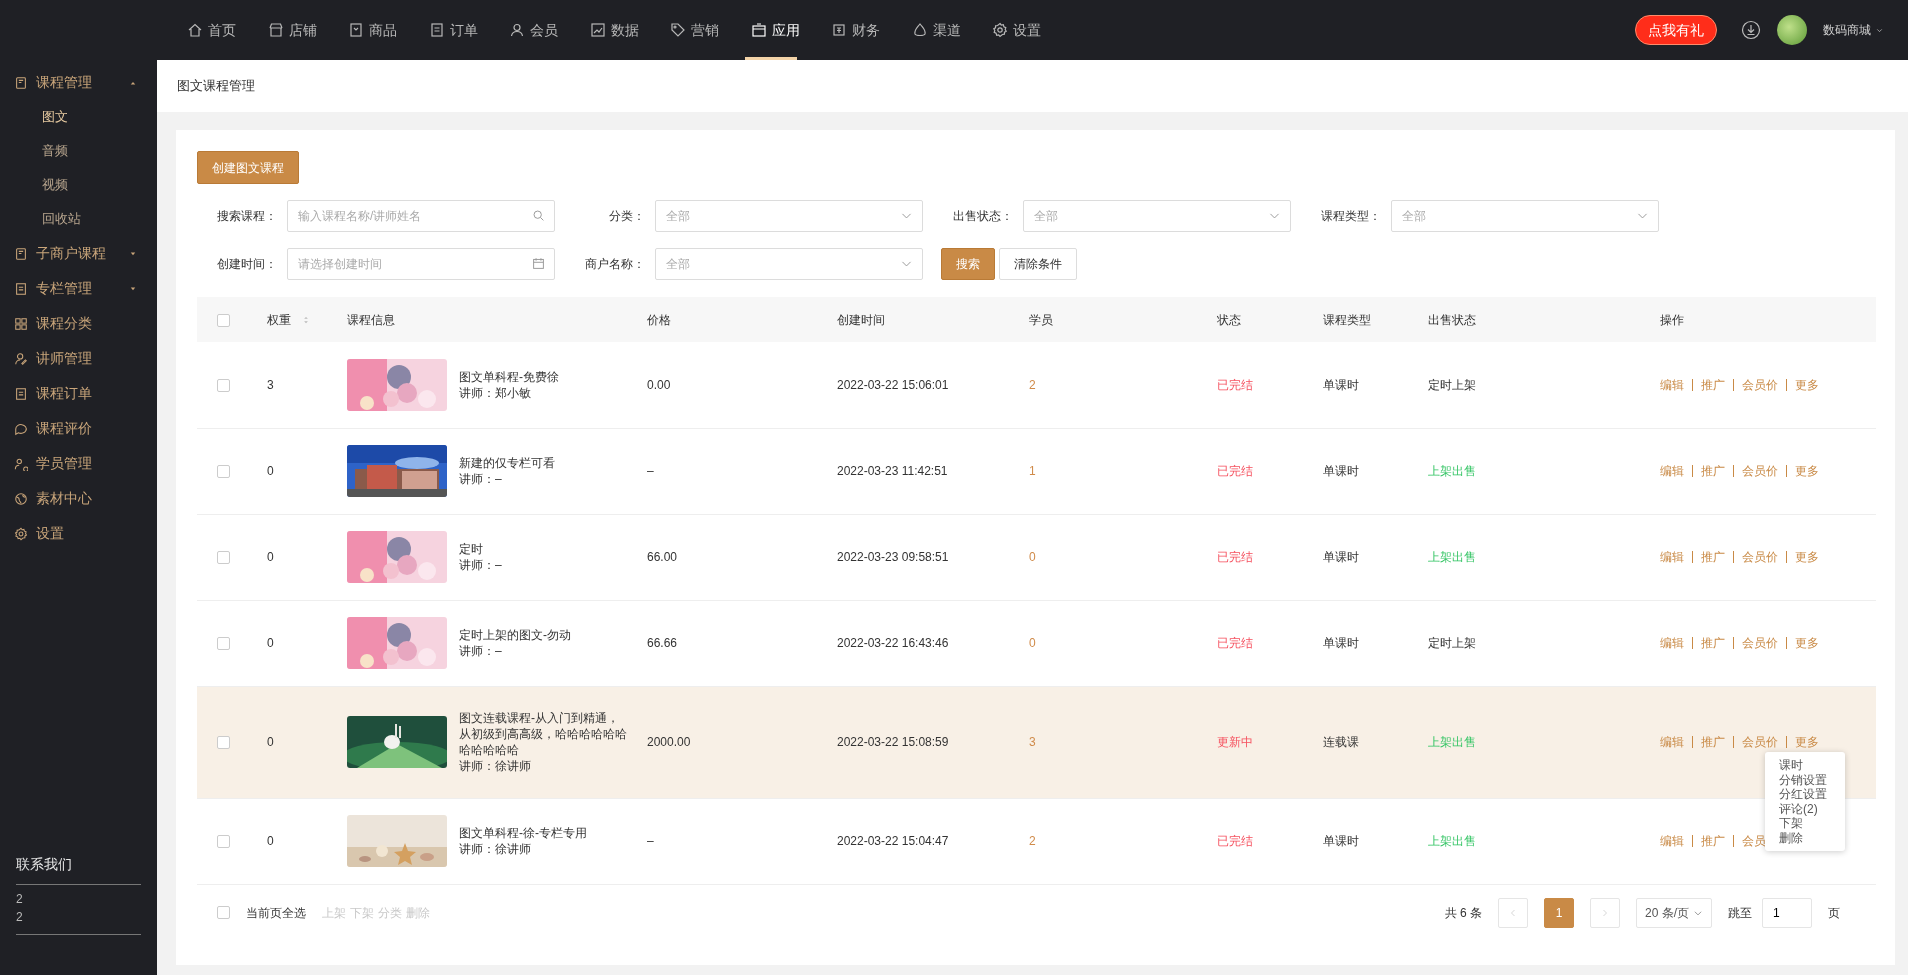  Describe the element at coordinates (421, 264) in the screenshot. I see `date-field: 请选择创建时间` at that location.